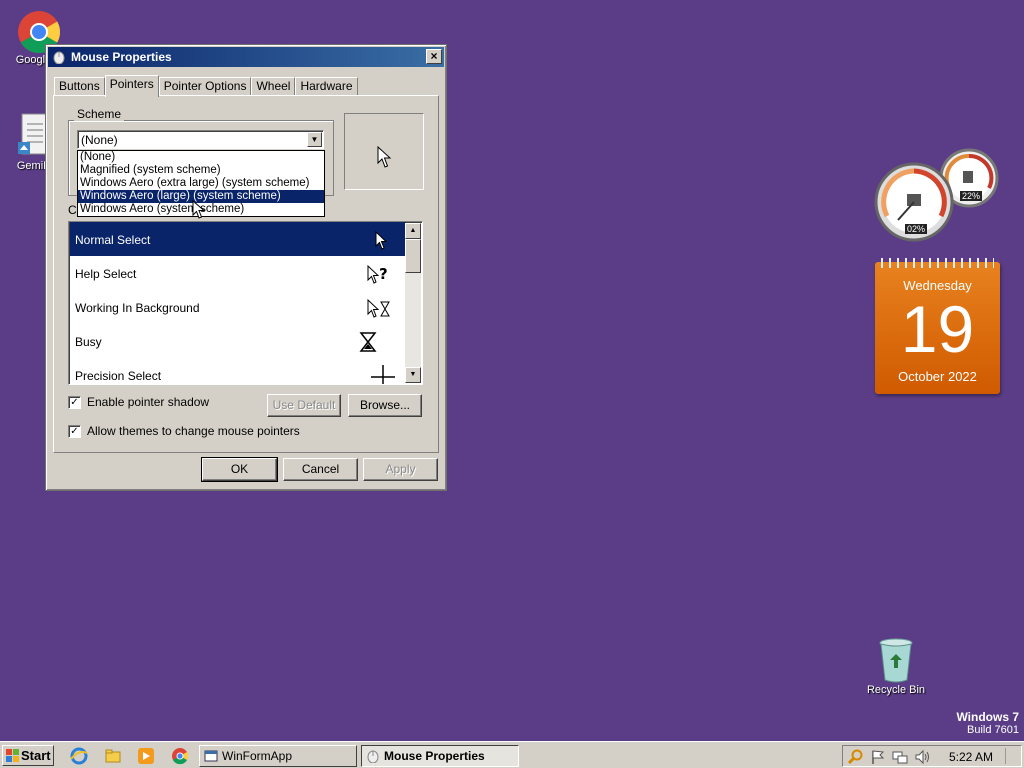 The width and height of the screenshot is (1024, 768). What do you see at coordinates (239, 469) in the screenshot?
I see `ok-button: OK` at bounding box center [239, 469].